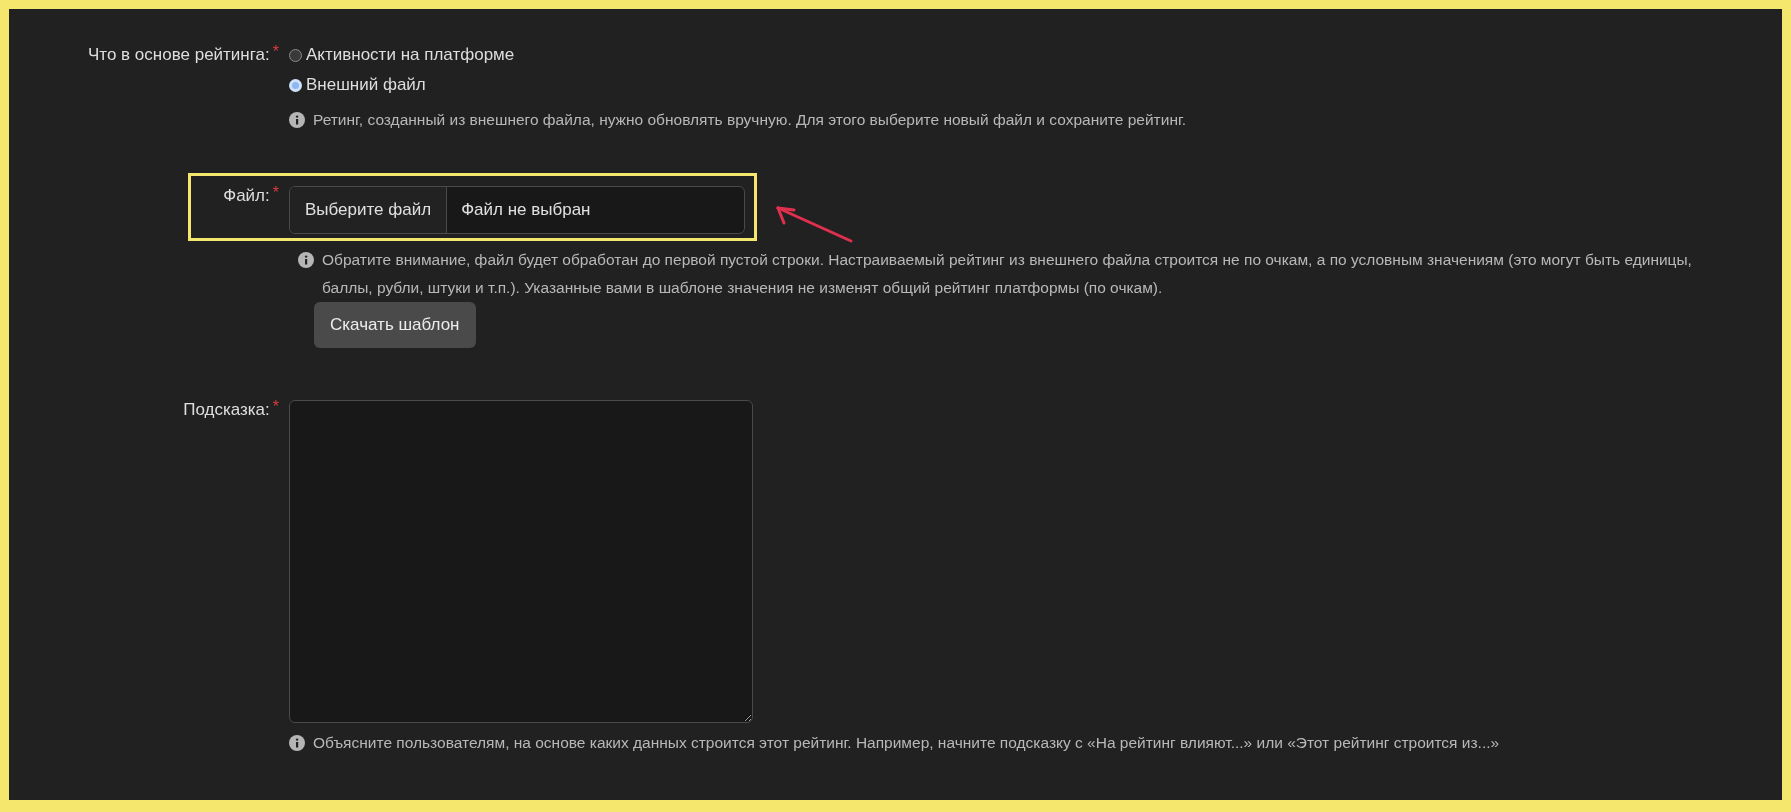 The image size is (1791, 812). I want to click on radio-button, so click(295, 55).